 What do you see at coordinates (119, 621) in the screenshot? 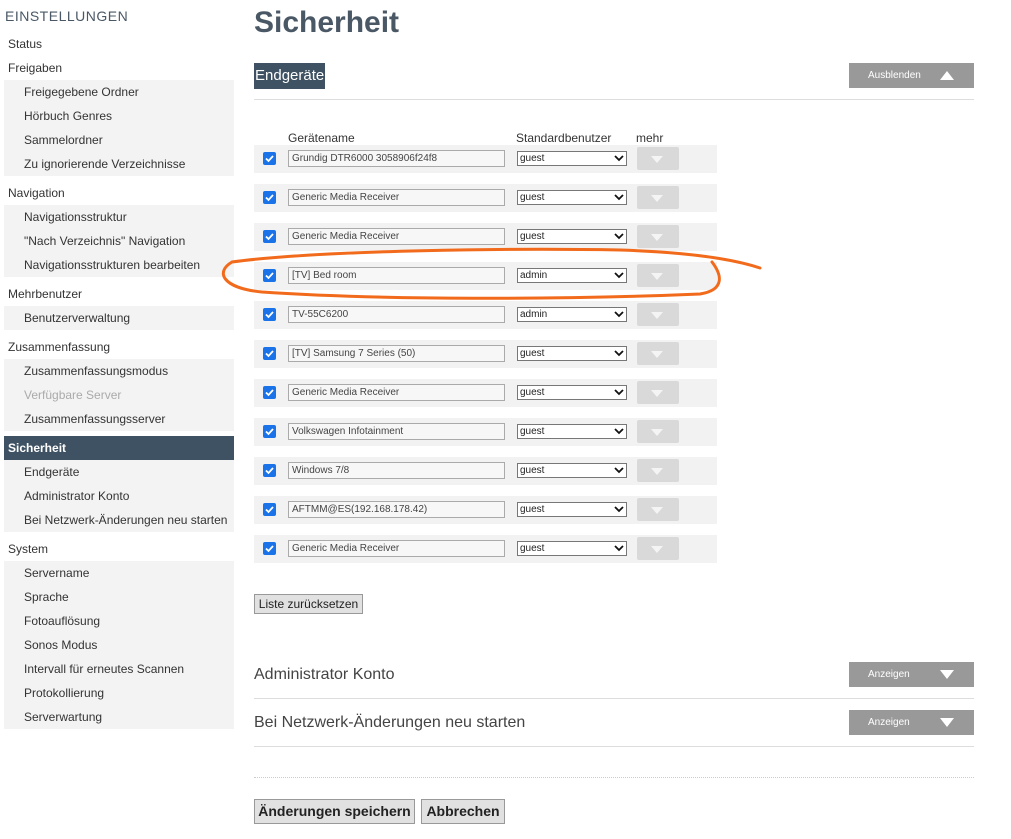
I see `sidebar-item-fotoauflosung: Fotoauflösung` at bounding box center [119, 621].